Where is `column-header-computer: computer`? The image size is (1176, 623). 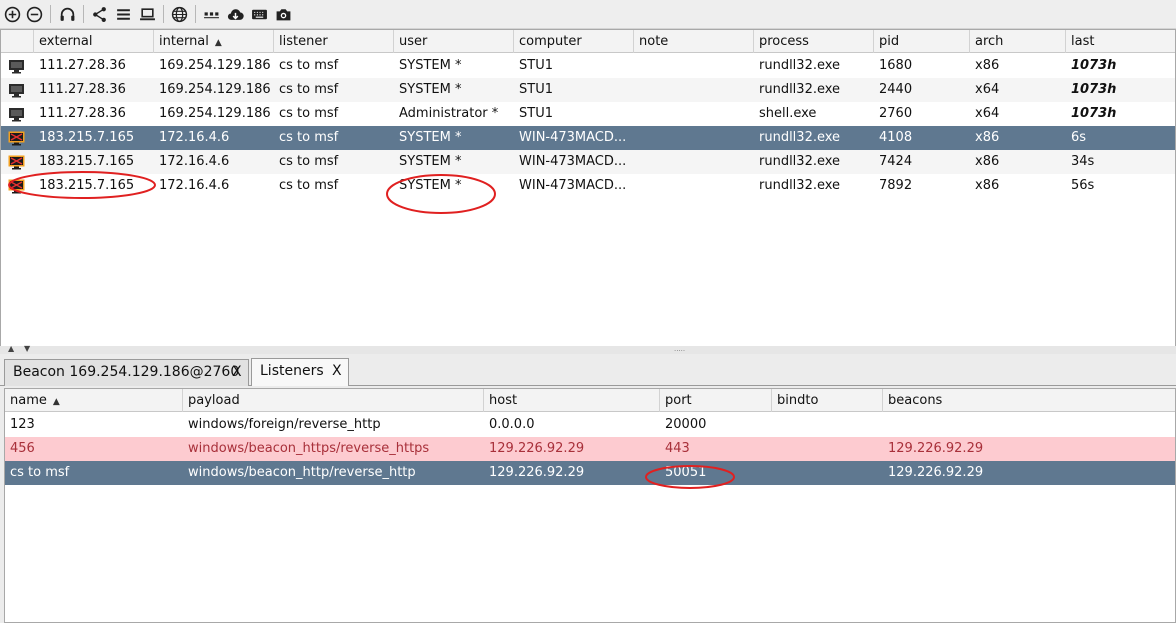 column-header-computer: computer is located at coordinates (574, 41).